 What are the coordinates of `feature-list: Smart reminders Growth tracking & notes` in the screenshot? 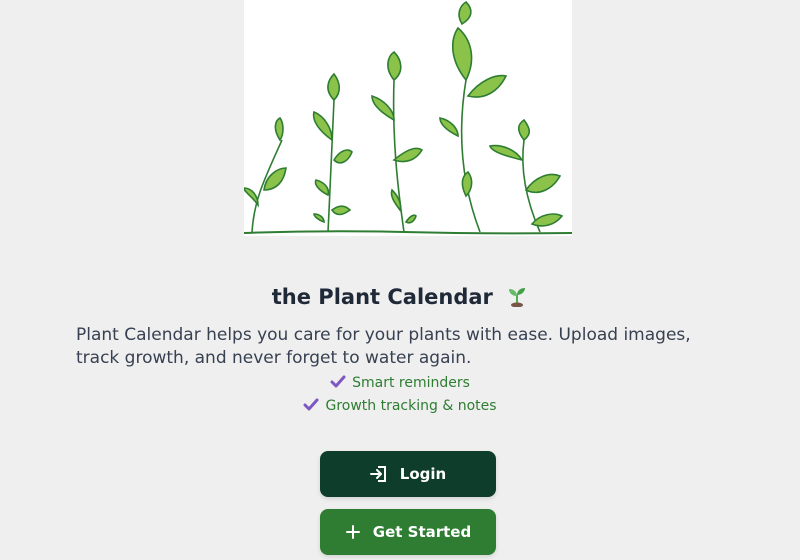 It's located at (400, 395).